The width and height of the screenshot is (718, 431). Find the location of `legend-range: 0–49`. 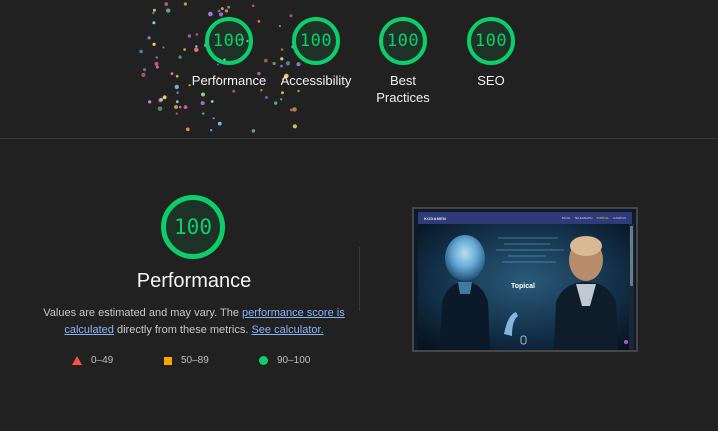

legend-range: 0–49 is located at coordinates (102, 360).